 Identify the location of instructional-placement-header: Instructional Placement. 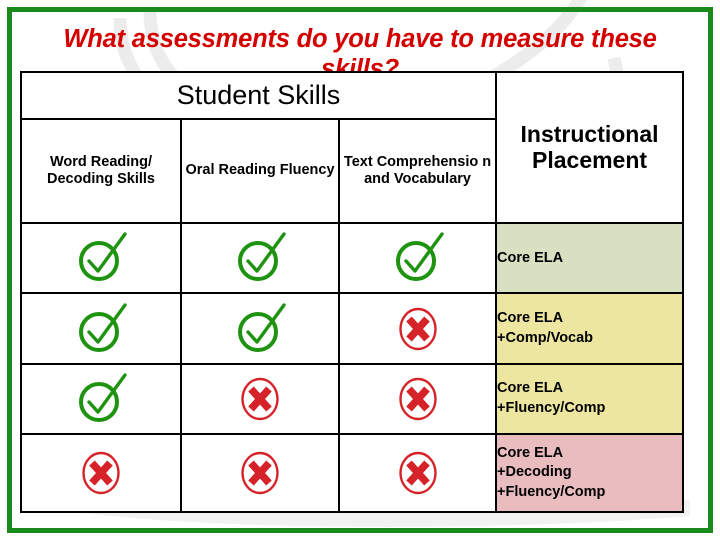
(590, 147).